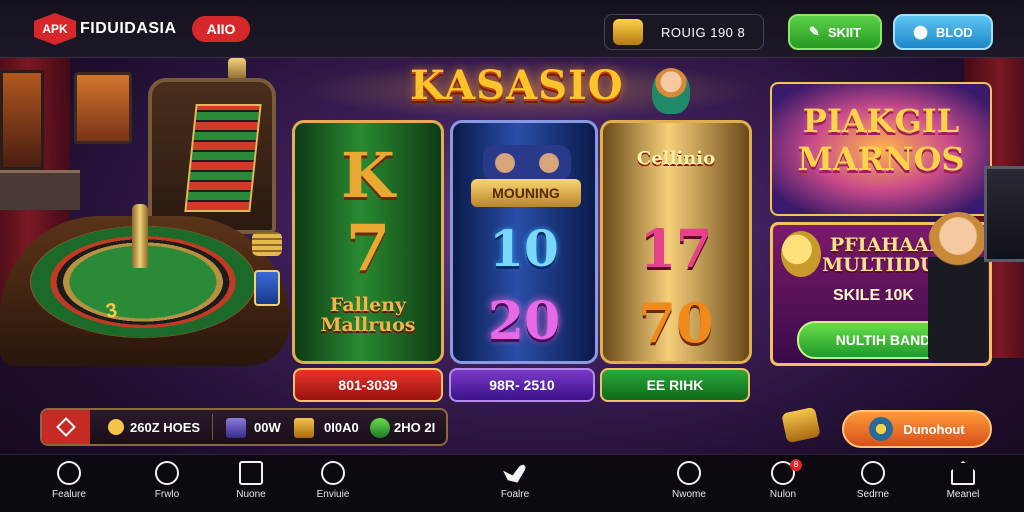  What do you see at coordinates (689, 473) in the screenshot?
I see `clock-icon` at bounding box center [689, 473].